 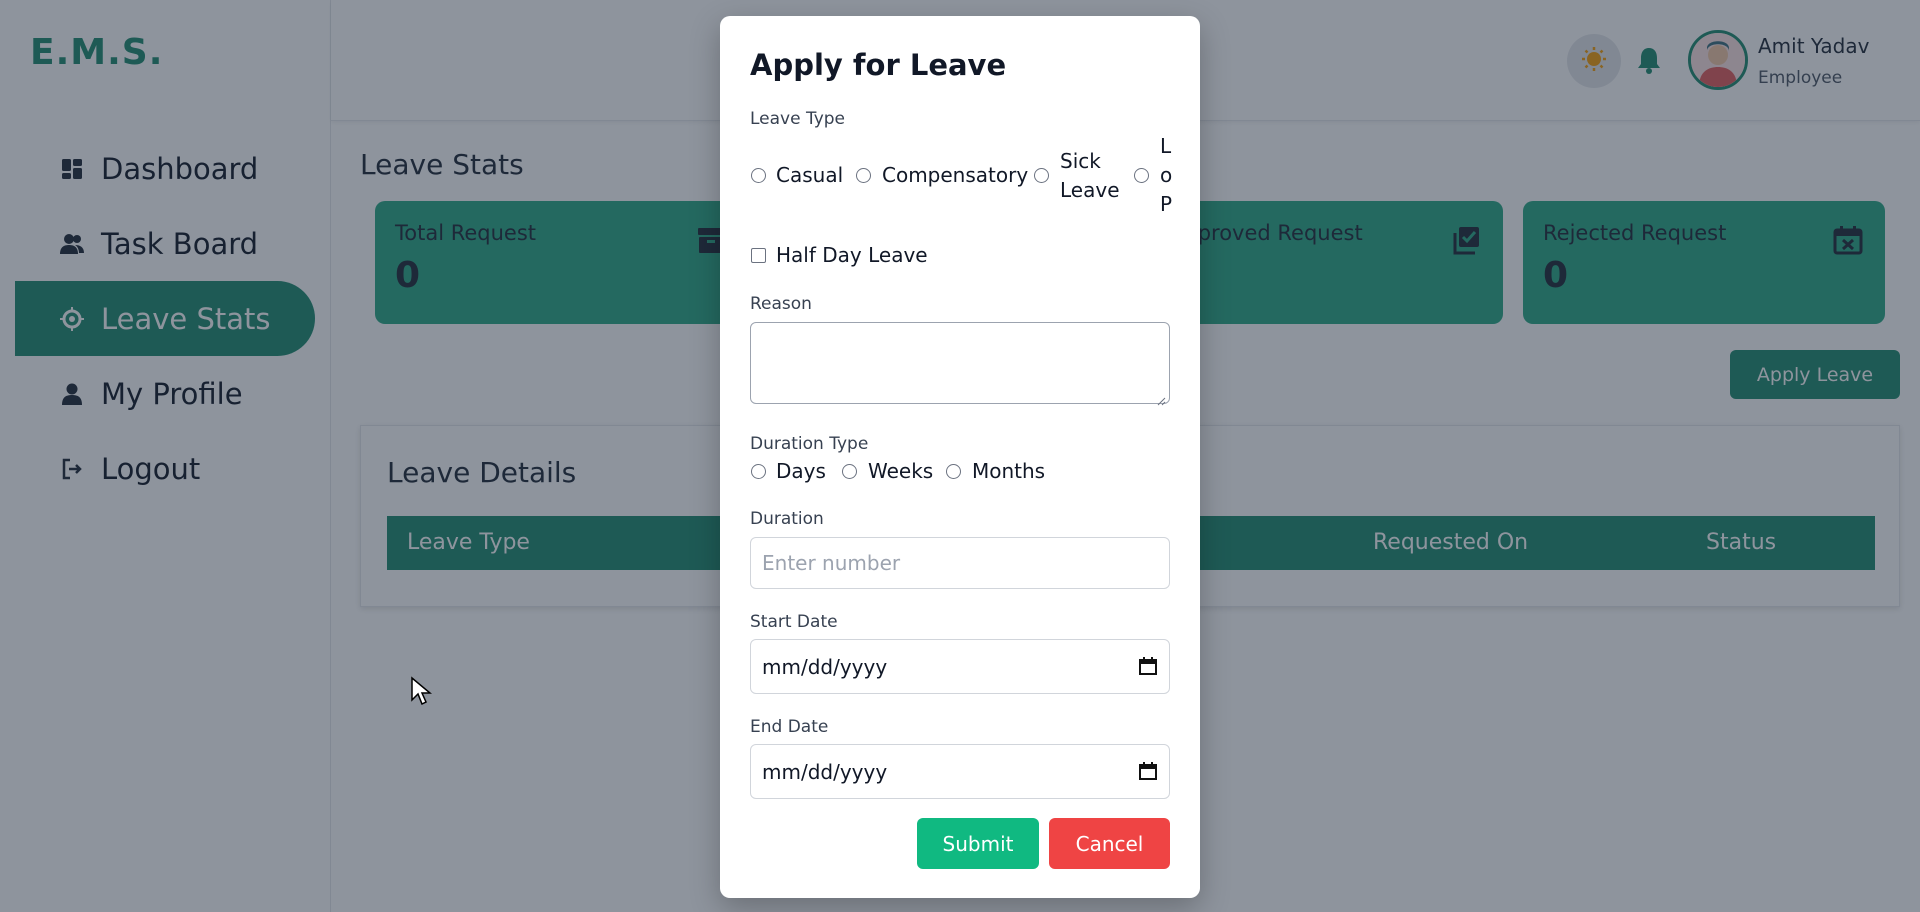 I want to click on radio-label-weeks: Weeks, so click(x=901, y=471).